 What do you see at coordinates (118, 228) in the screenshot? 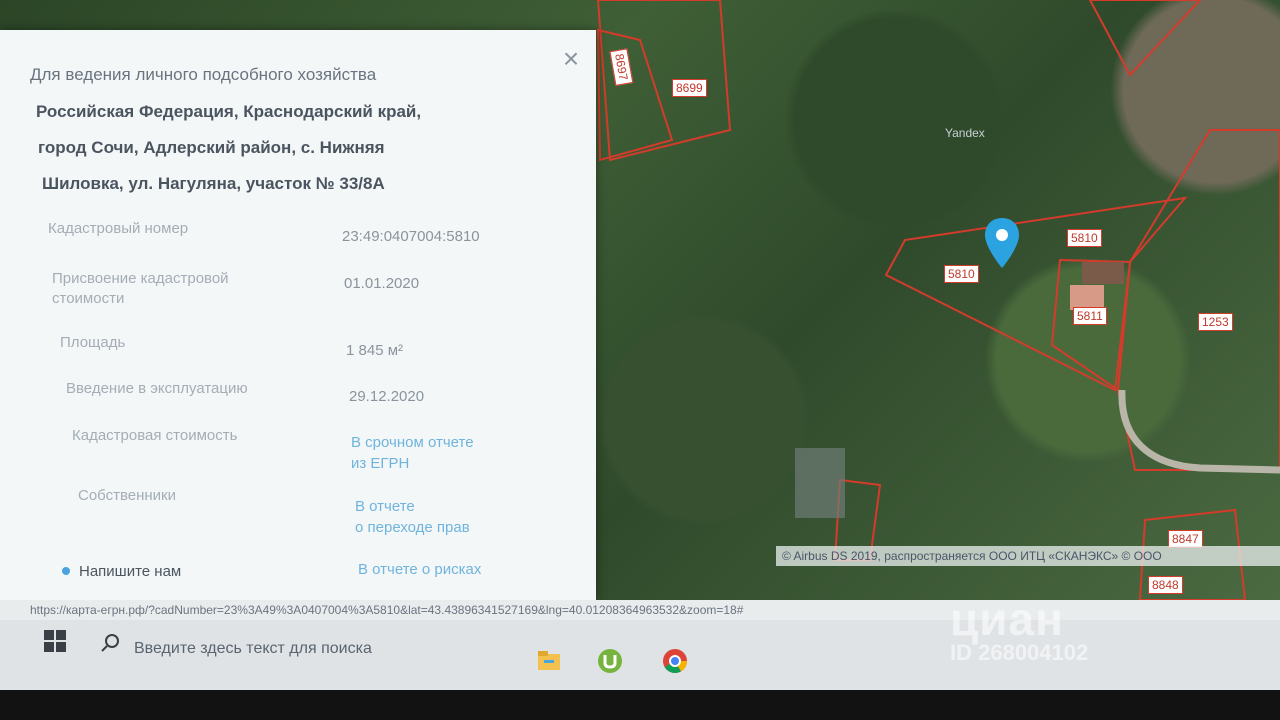
I see `cadastral-number-label: Кадастровый номер` at bounding box center [118, 228].